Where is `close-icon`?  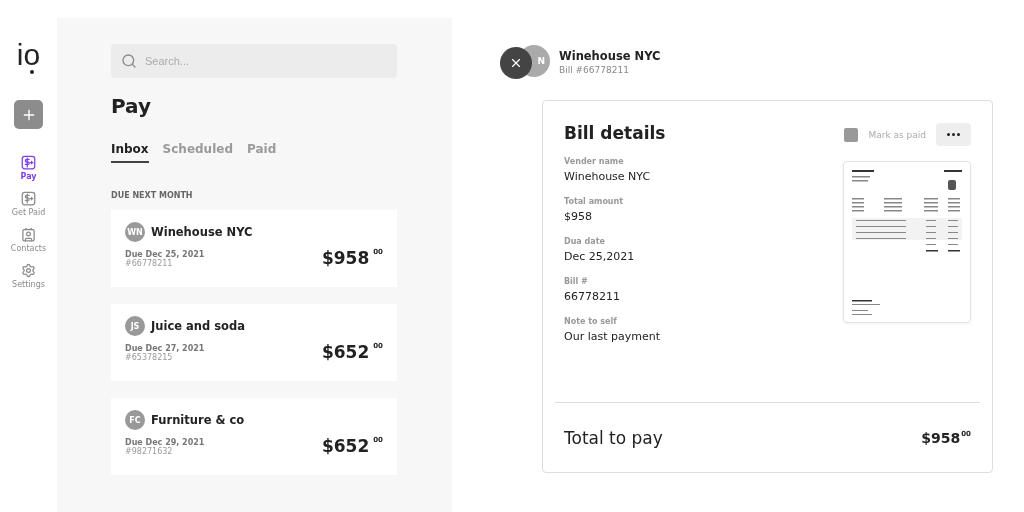 close-icon is located at coordinates (516, 63).